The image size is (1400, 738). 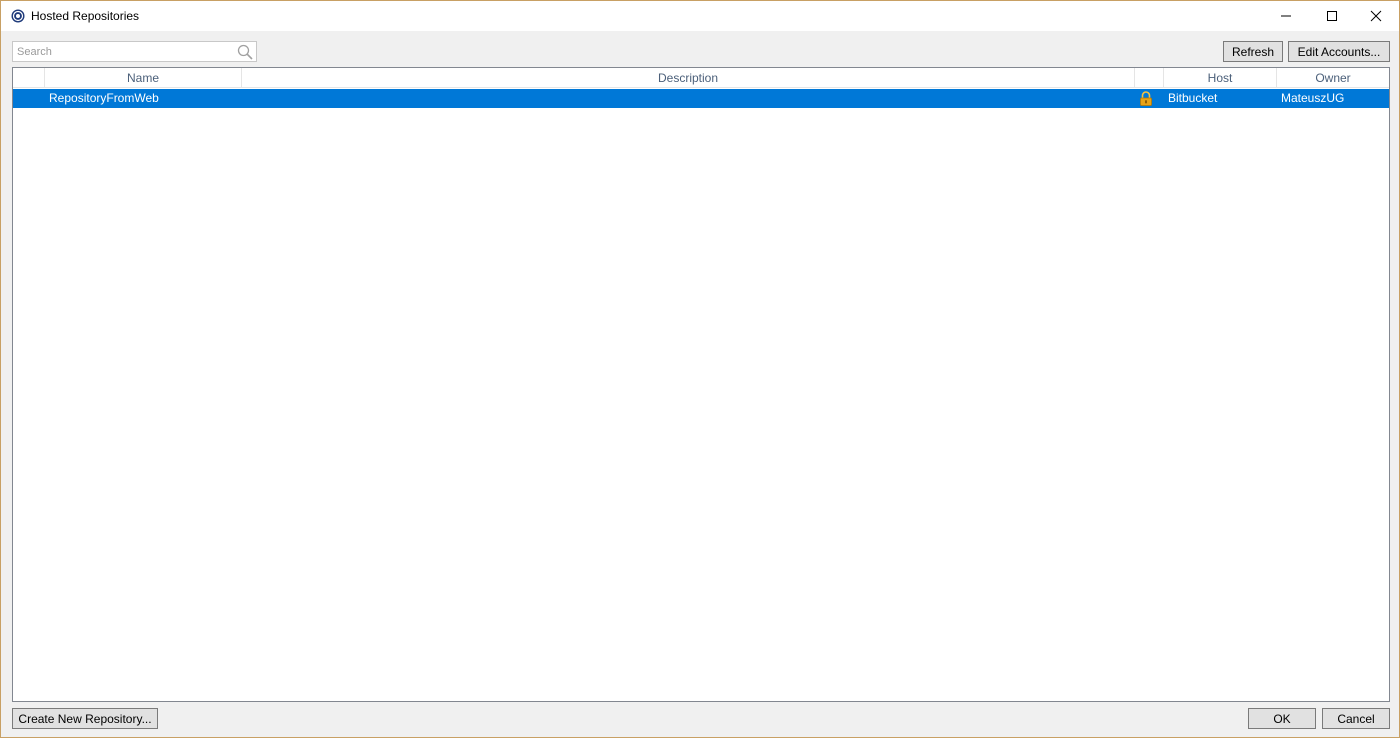 What do you see at coordinates (1149, 78) in the screenshot?
I see `column-header-private` at bounding box center [1149, 78].